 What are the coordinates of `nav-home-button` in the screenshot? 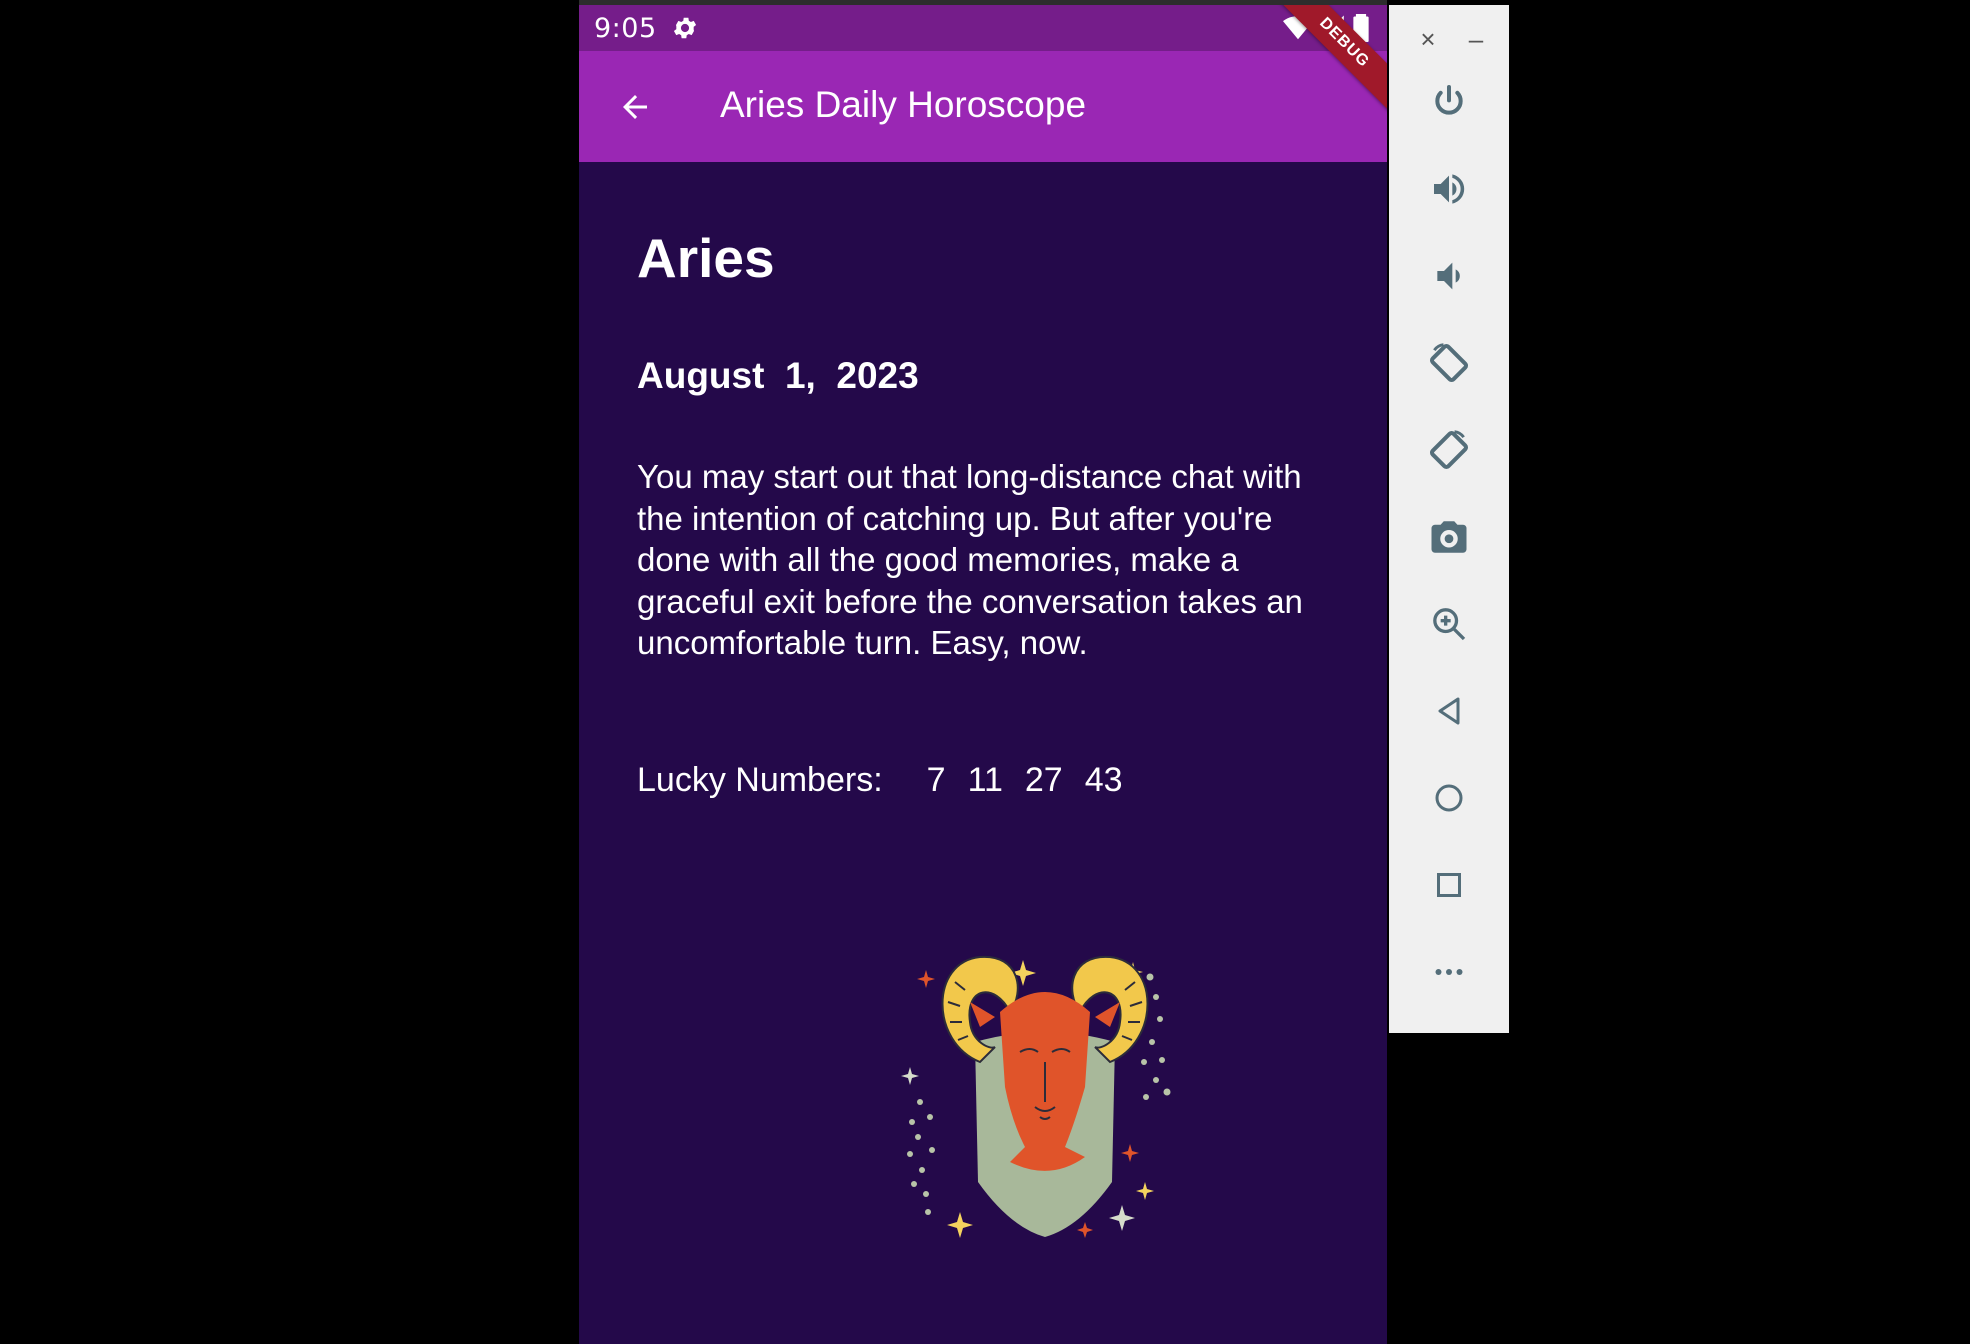 It's located at (1449, 798).